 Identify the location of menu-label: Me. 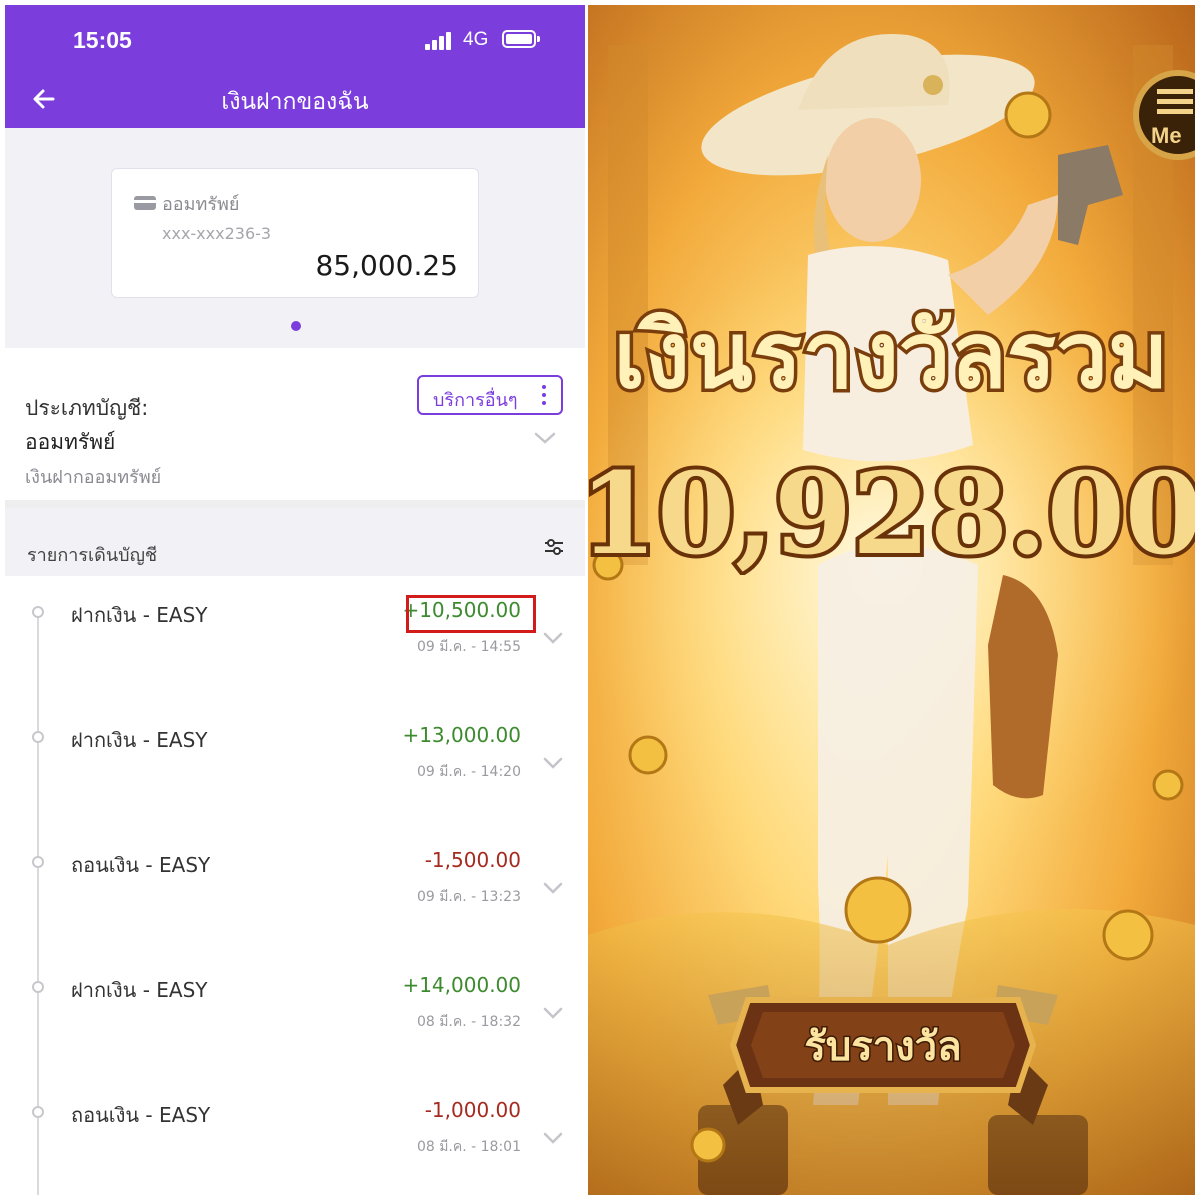
(1166, 135).